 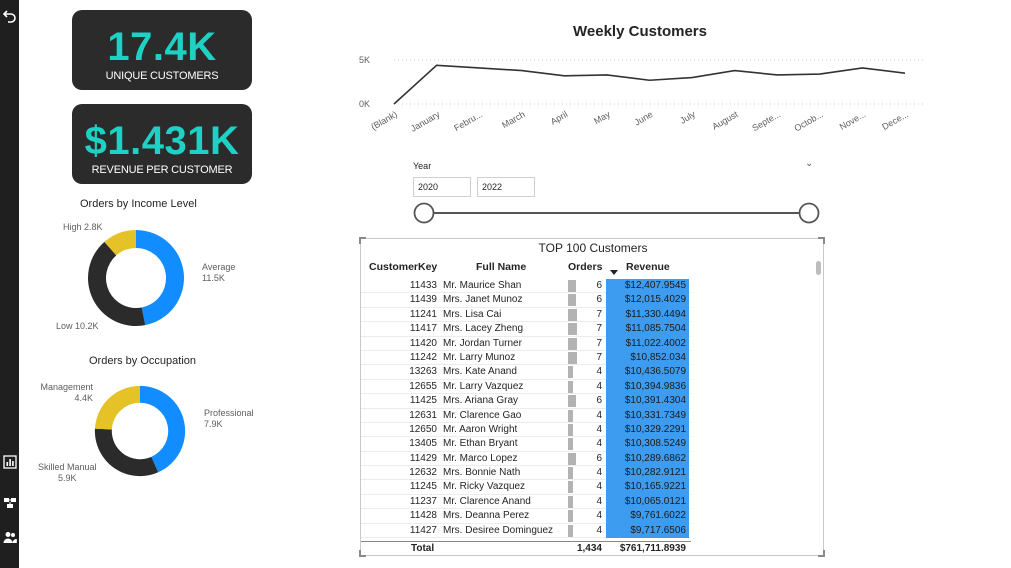 What do you see at coordinates (483, 300) in the screenshot?
I see `cell-full-name: Mrs. Janet Munoz` at bounding box center [483, 300].